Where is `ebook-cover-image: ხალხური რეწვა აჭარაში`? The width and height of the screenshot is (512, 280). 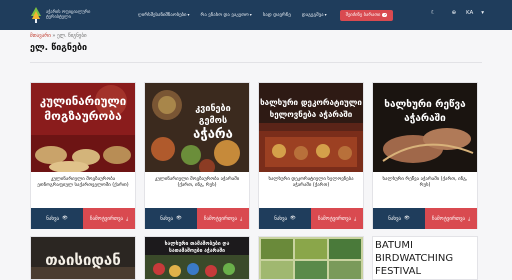
ebook-cover-image: ხალხური რეწვა აჭარაში is located at coordinates (425, 127).